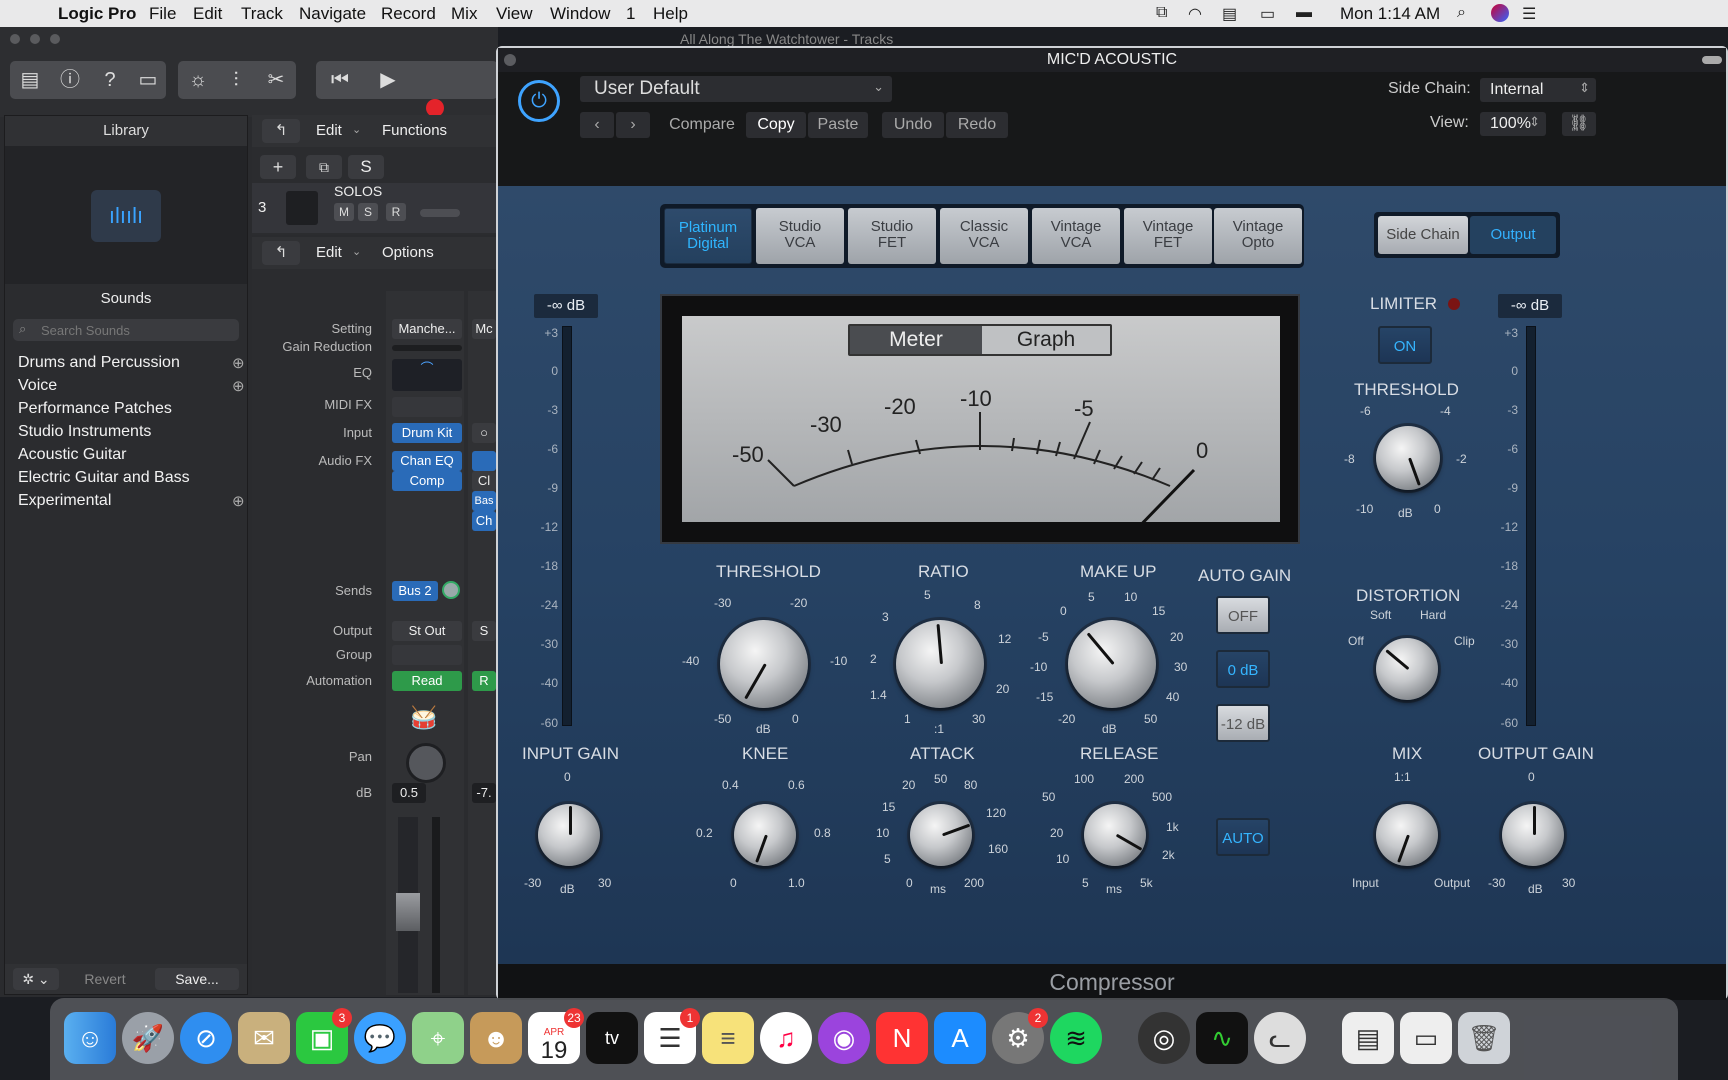  Describe the element at coordinates (438, 1038) in the screenshot. I see `maps-icon: ⌖` at that location.